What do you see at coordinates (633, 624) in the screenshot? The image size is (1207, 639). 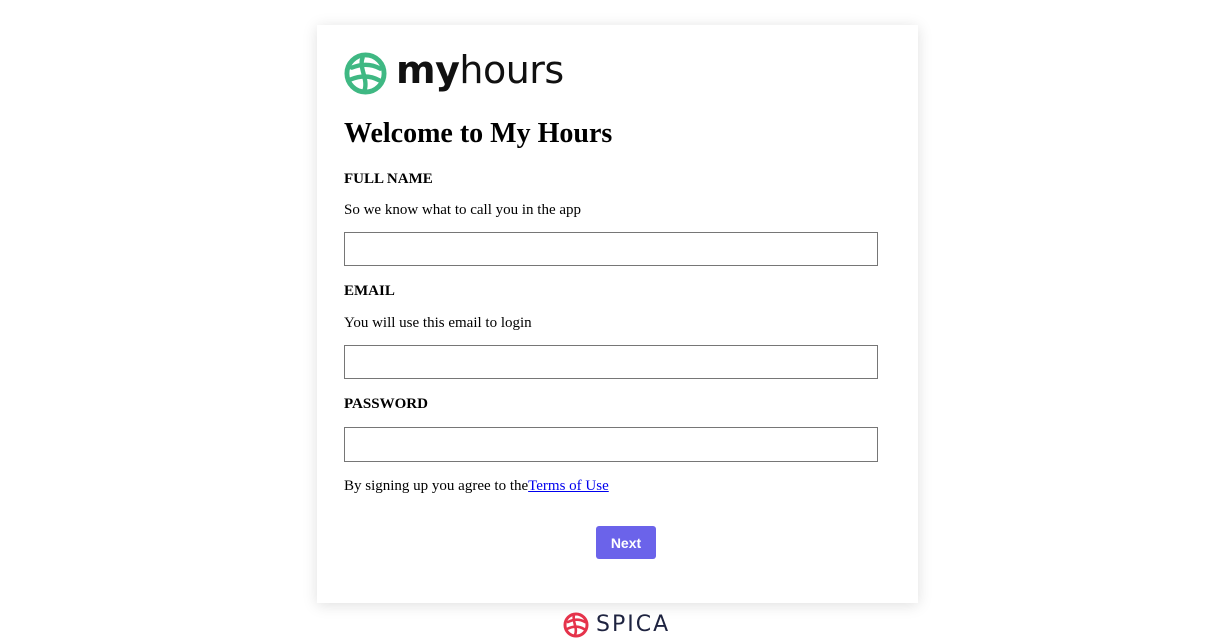 I see `spica-wordmark: SPICA` at bounding box center [633, 624].